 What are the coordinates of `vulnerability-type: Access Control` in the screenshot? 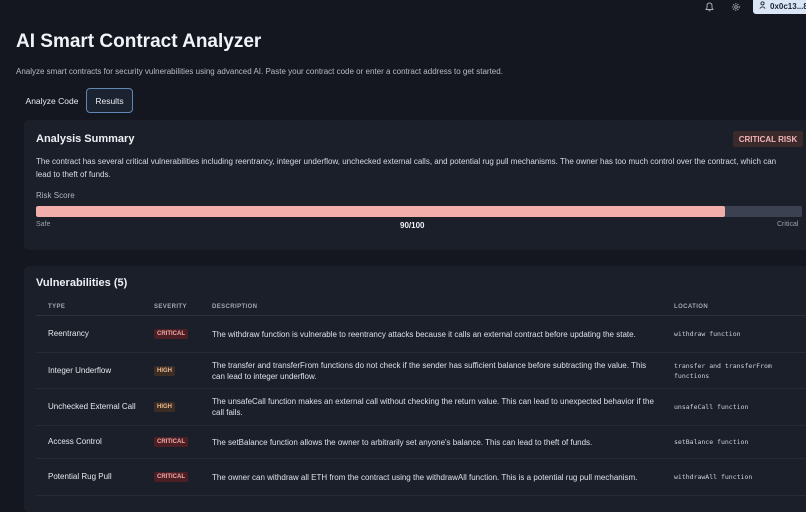 It's located at (75, 441).